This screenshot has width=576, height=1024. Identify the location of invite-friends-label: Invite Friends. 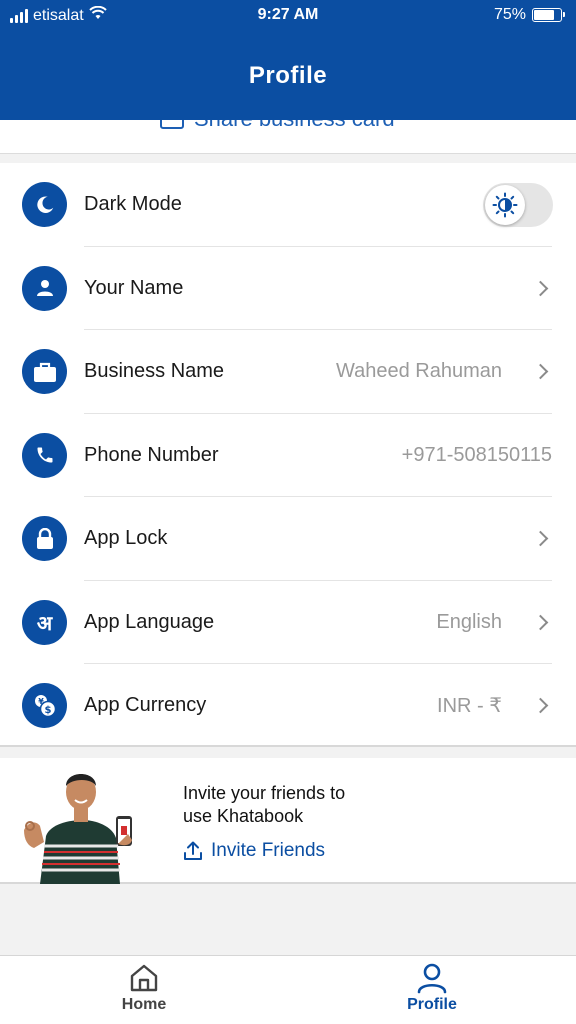
(268, 850).